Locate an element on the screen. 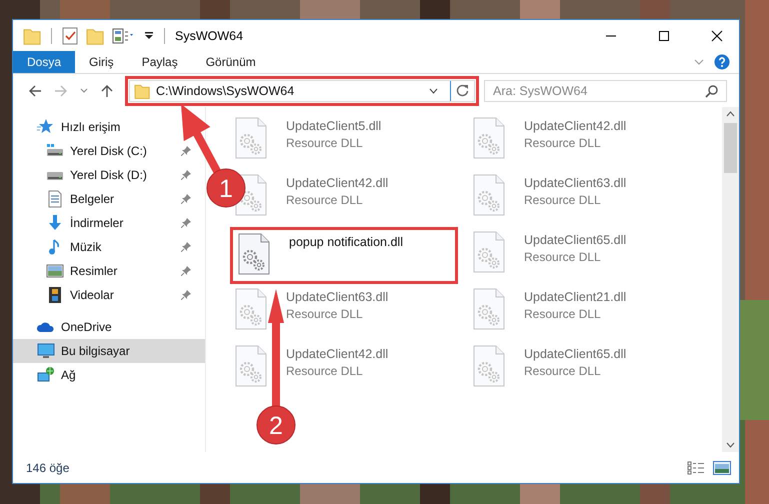  forward-icon is located at coordinates (61, 91).